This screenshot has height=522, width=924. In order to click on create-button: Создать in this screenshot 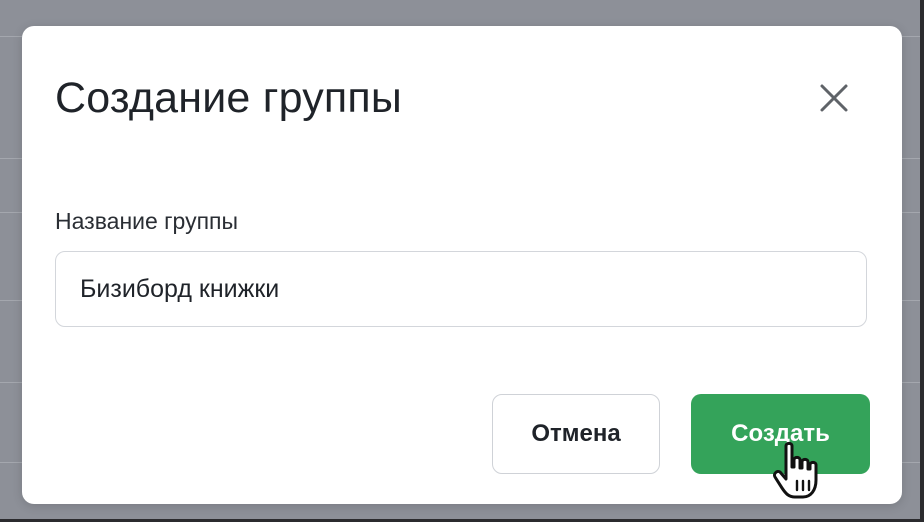, I will do `click(780, 434)`.